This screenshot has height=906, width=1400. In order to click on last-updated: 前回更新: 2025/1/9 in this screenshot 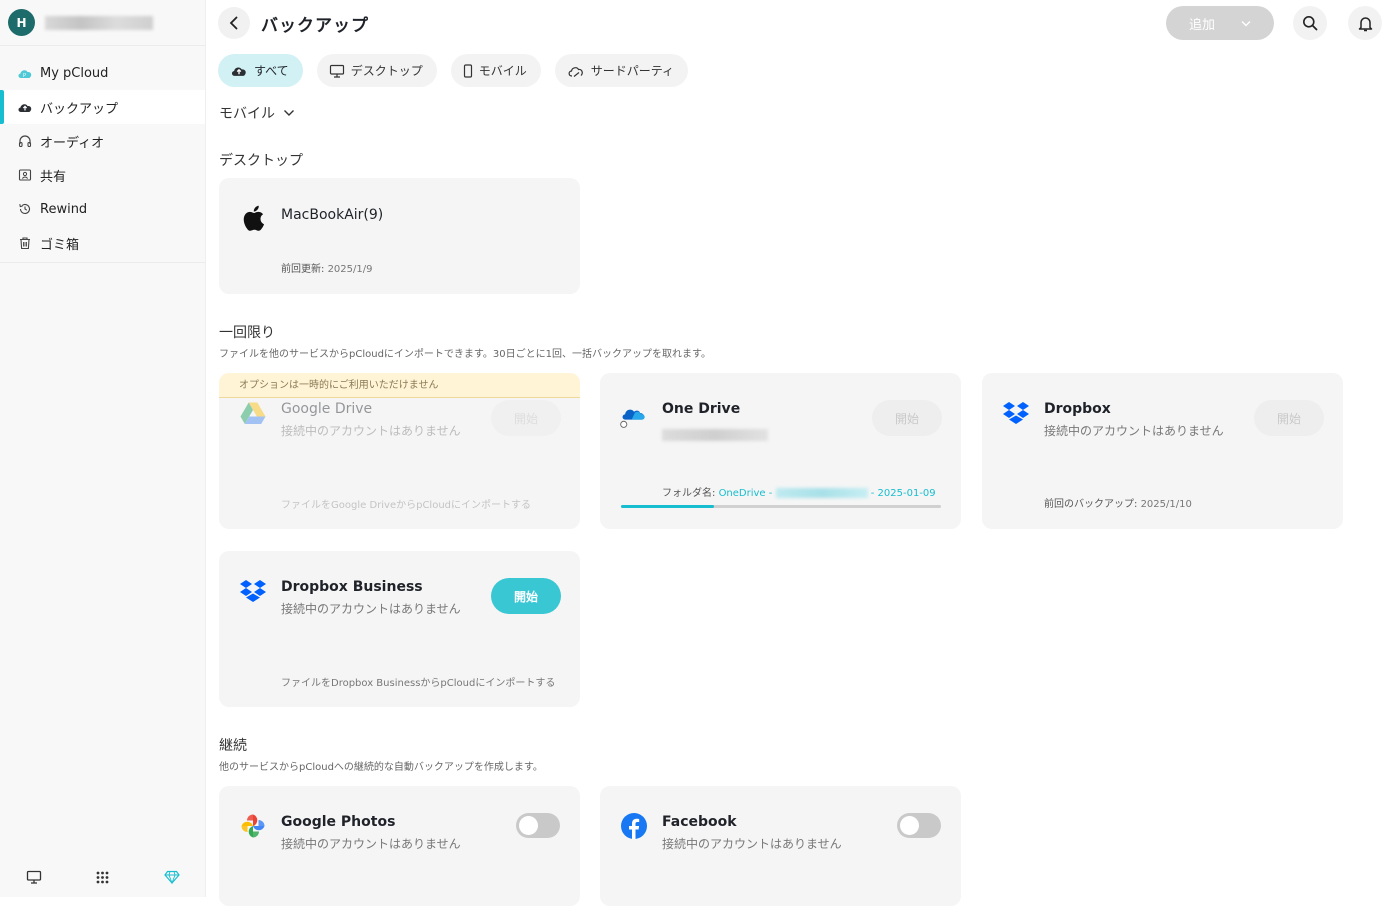, I will do `click(326, 267)`.